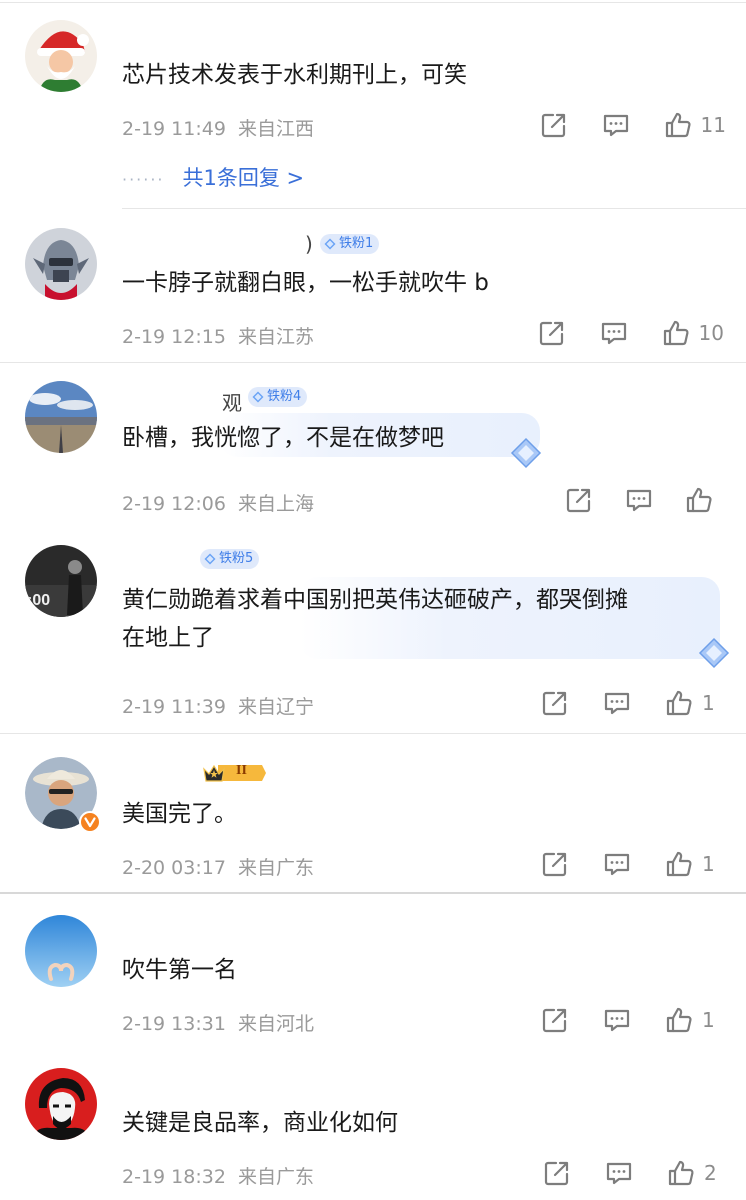 This screenshot has width=746, height=1200. What do you see at coordinates (375, 600) in the screenshot?
I see `comment-text-line: 黄仁勋跪着求着中国别把英伟达砸破产，都哭倒摊` at bounding box center [375, 600].